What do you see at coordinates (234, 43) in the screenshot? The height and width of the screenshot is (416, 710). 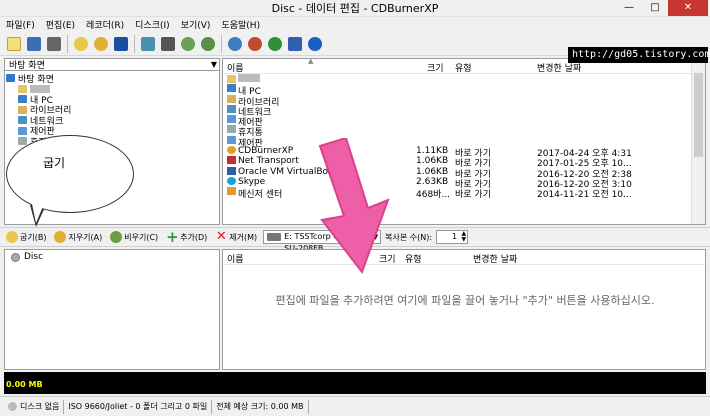 I see `options-button` at bounding box center [234, 43].